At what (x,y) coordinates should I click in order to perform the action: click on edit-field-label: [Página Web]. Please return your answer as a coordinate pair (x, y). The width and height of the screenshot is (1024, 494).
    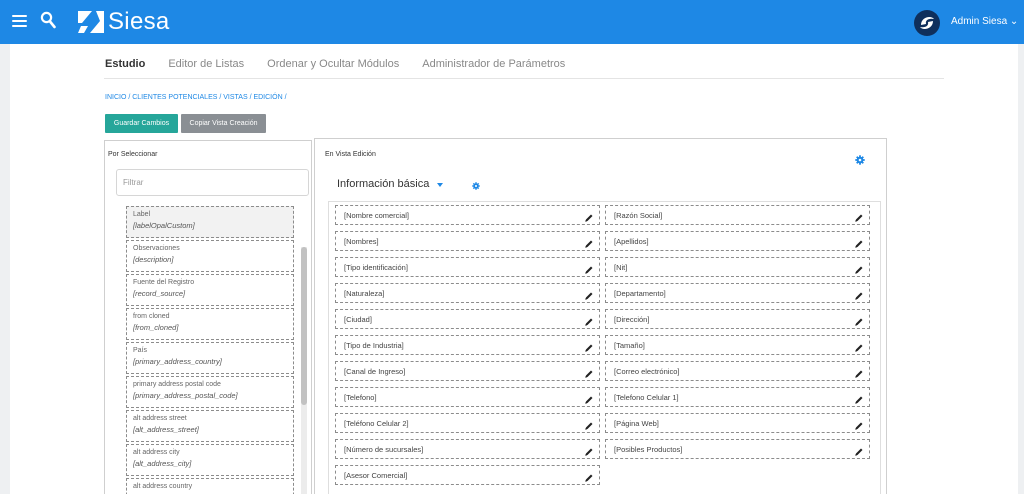
    Looking at the image, I should click on (636, 423).